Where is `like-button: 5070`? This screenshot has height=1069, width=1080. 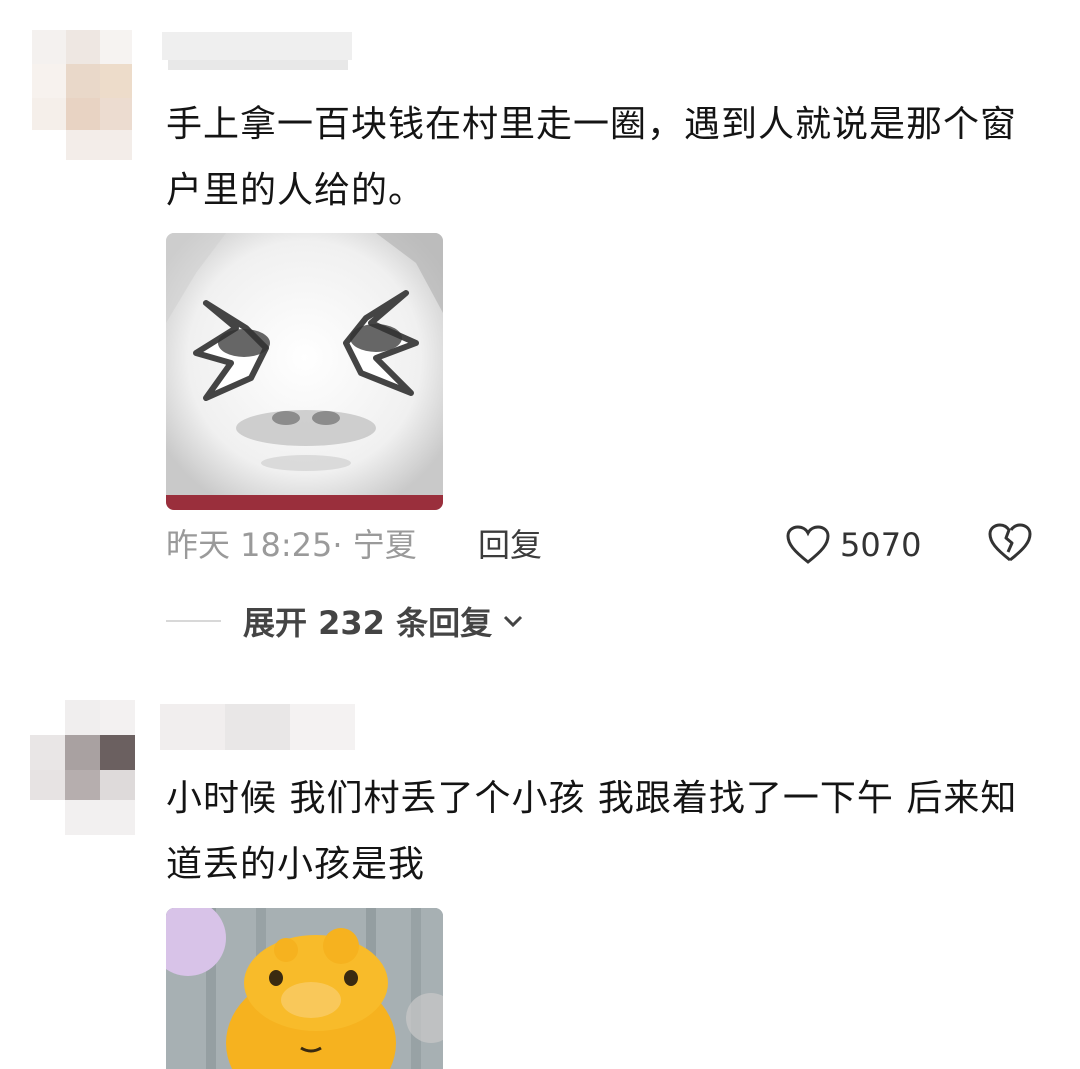 like-button: 5070 is located at coordinates (853, 545).